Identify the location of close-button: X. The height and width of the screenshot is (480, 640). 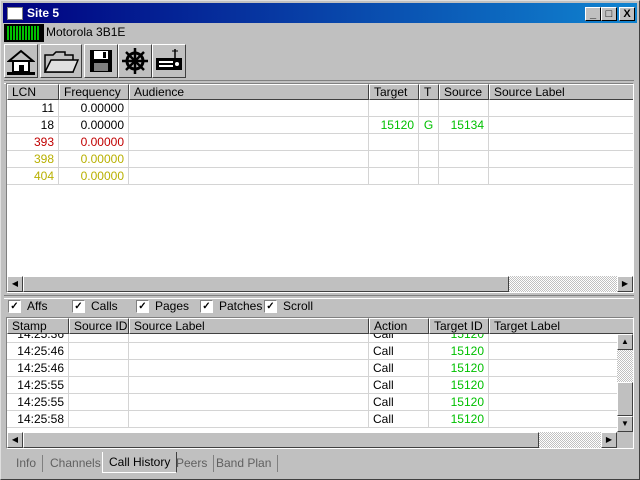
(627, 14).